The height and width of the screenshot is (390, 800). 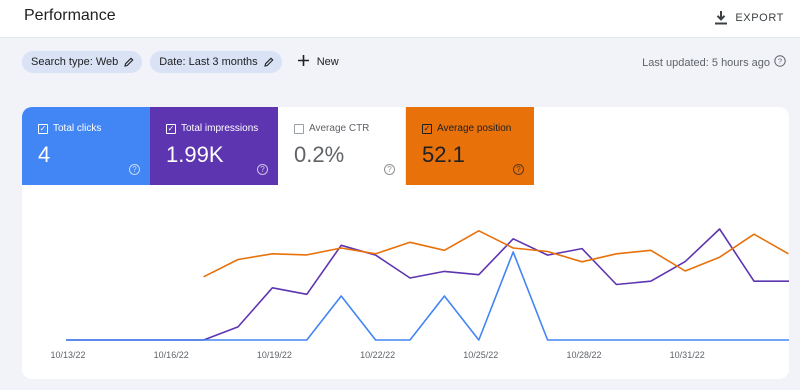 I want to click on date-filter-chip: Date: Last 3 months, so click(x=216, y=62).